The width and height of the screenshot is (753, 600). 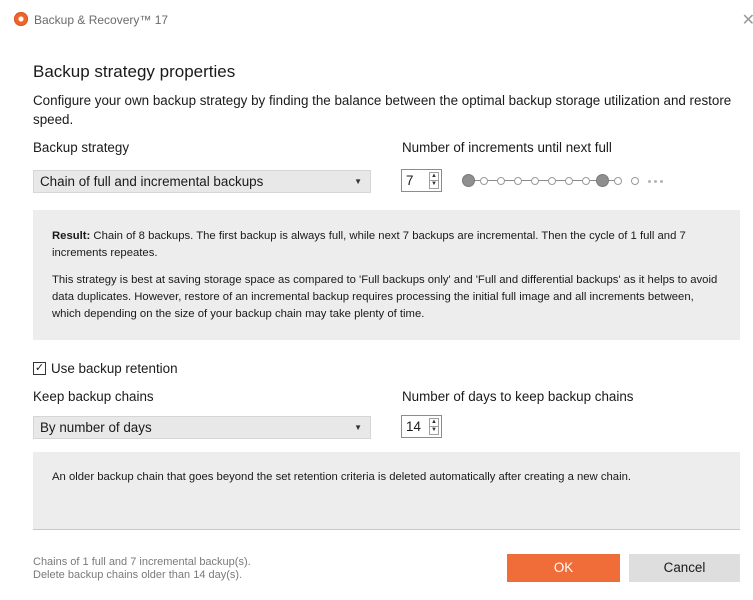 I want to click on keep-chains-select: By number of days ▼, so click(x=202, y=427).